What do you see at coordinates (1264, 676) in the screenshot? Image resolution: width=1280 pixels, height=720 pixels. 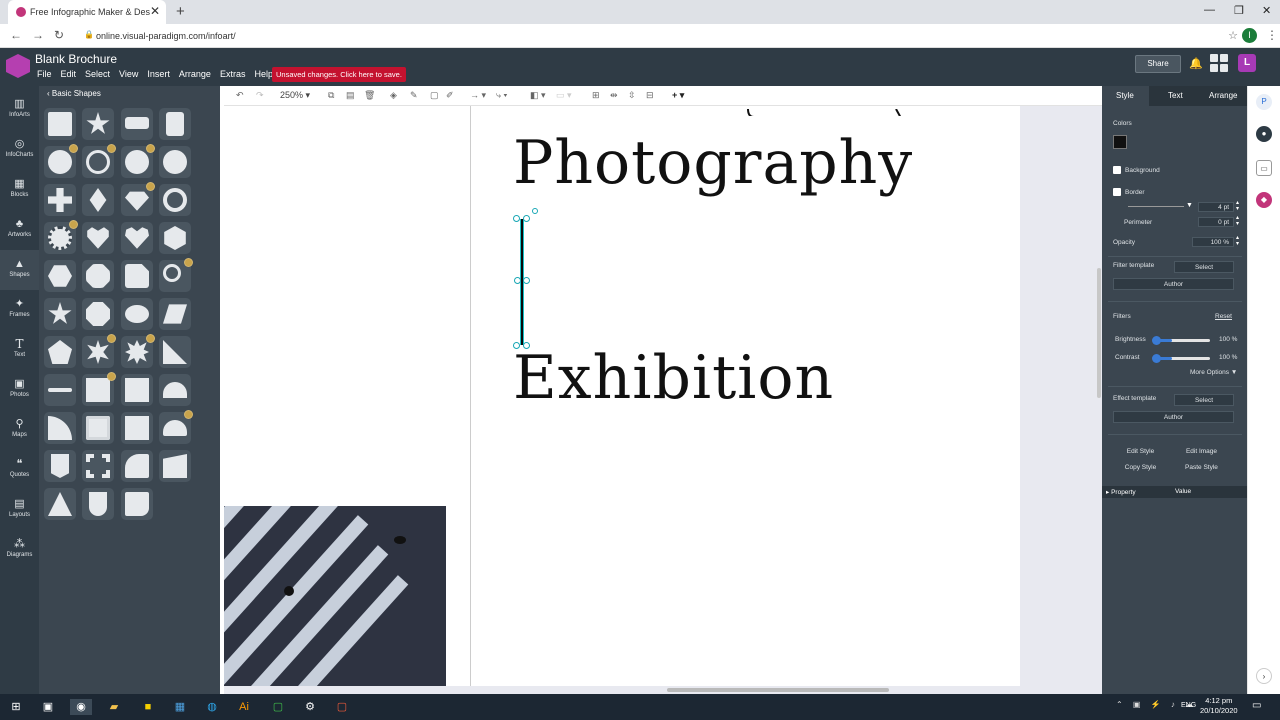 I see `expand-panel-icon: ›` at bounding box center [1264, 676].